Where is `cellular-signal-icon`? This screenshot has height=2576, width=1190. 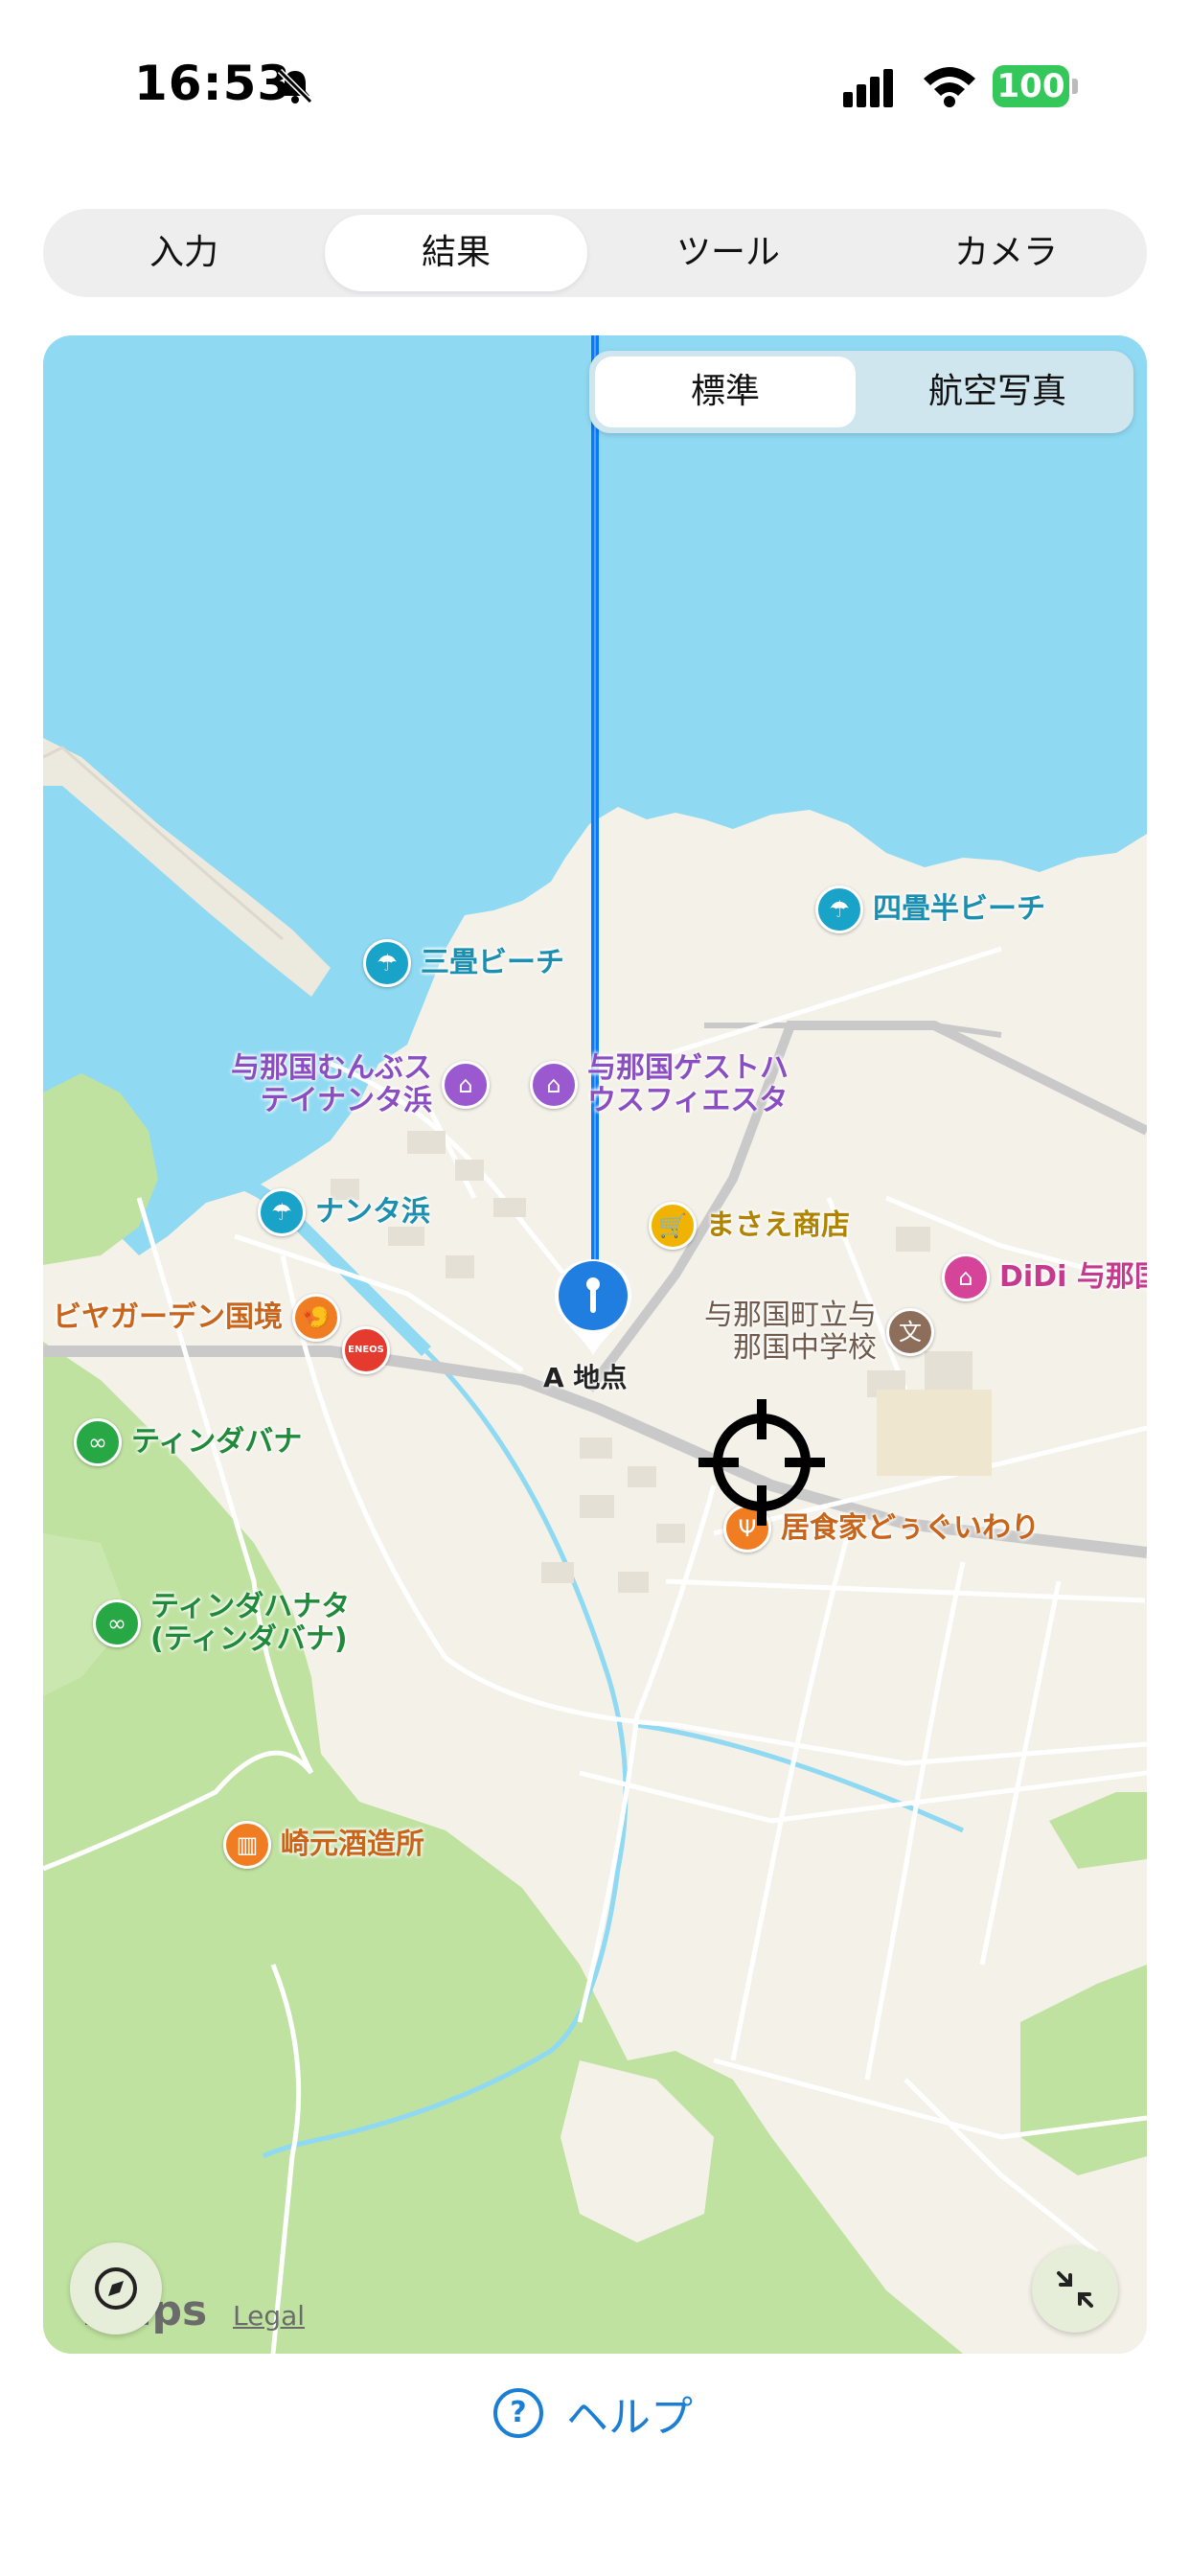
cellular-signal-icon is located at coordinates (868, 88).